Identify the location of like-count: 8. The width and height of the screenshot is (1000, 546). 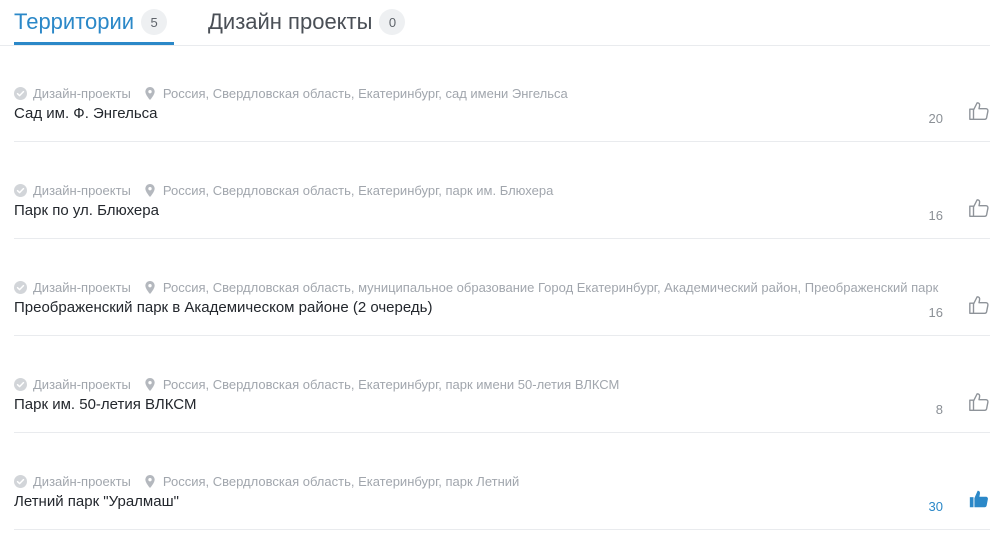
(939, 409).